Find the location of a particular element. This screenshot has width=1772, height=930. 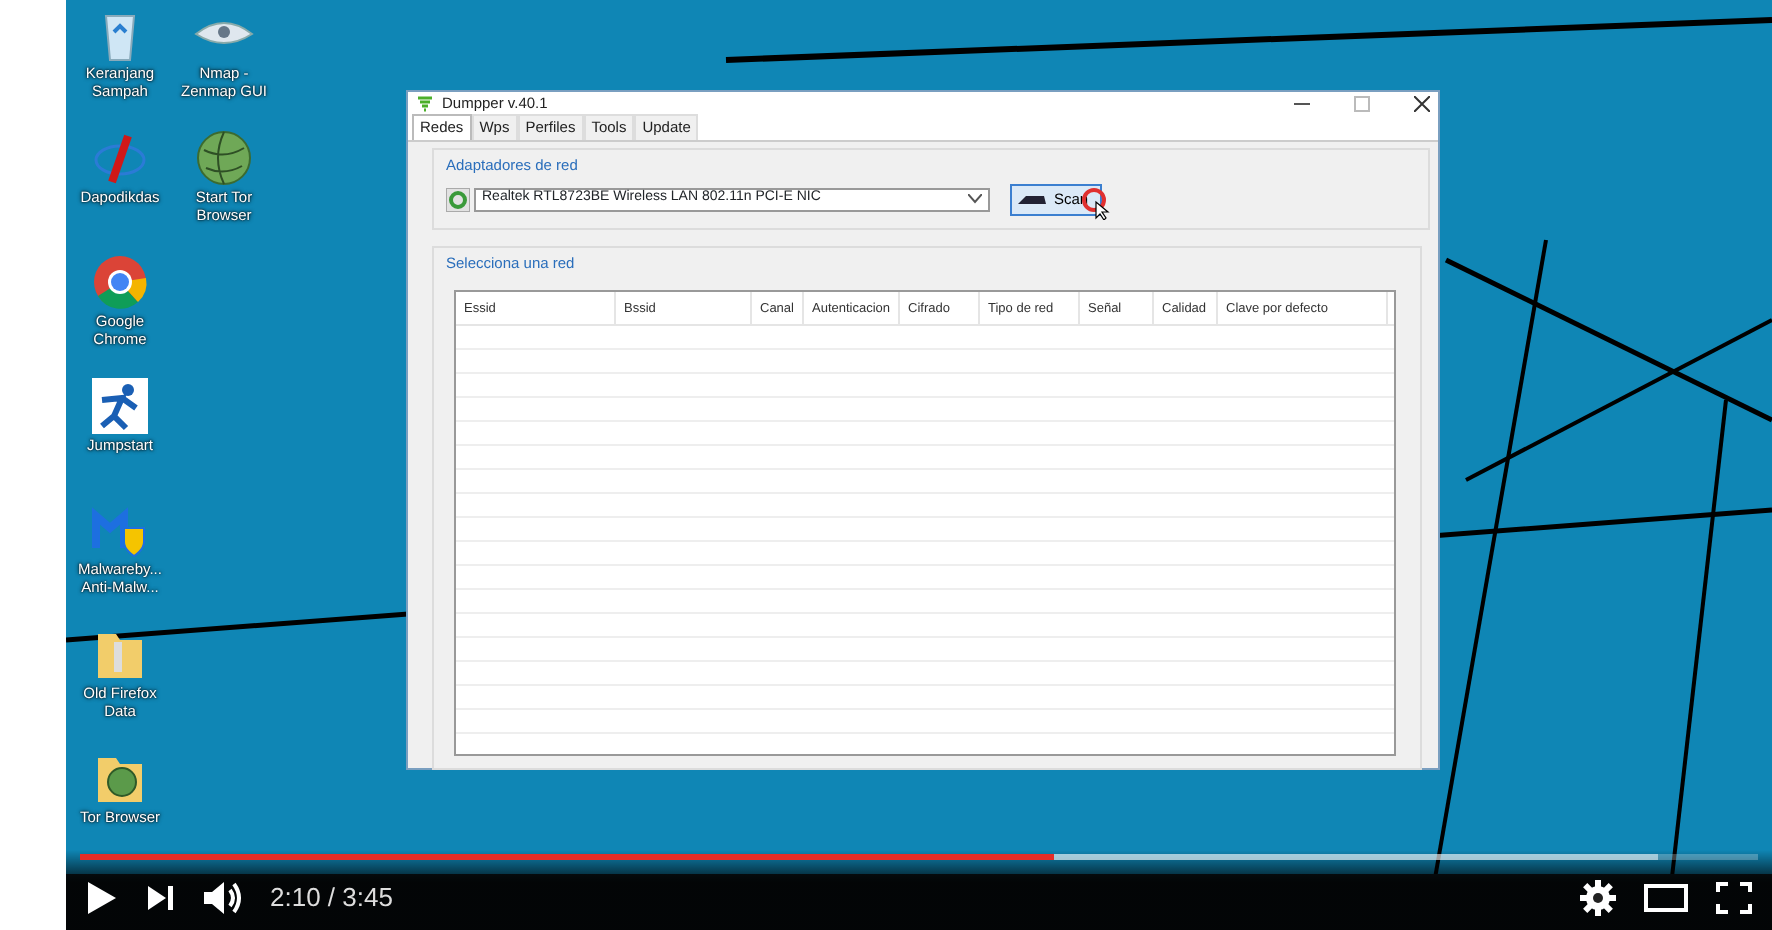

dropdown-caret-icon is located at coordinates (975, 199).